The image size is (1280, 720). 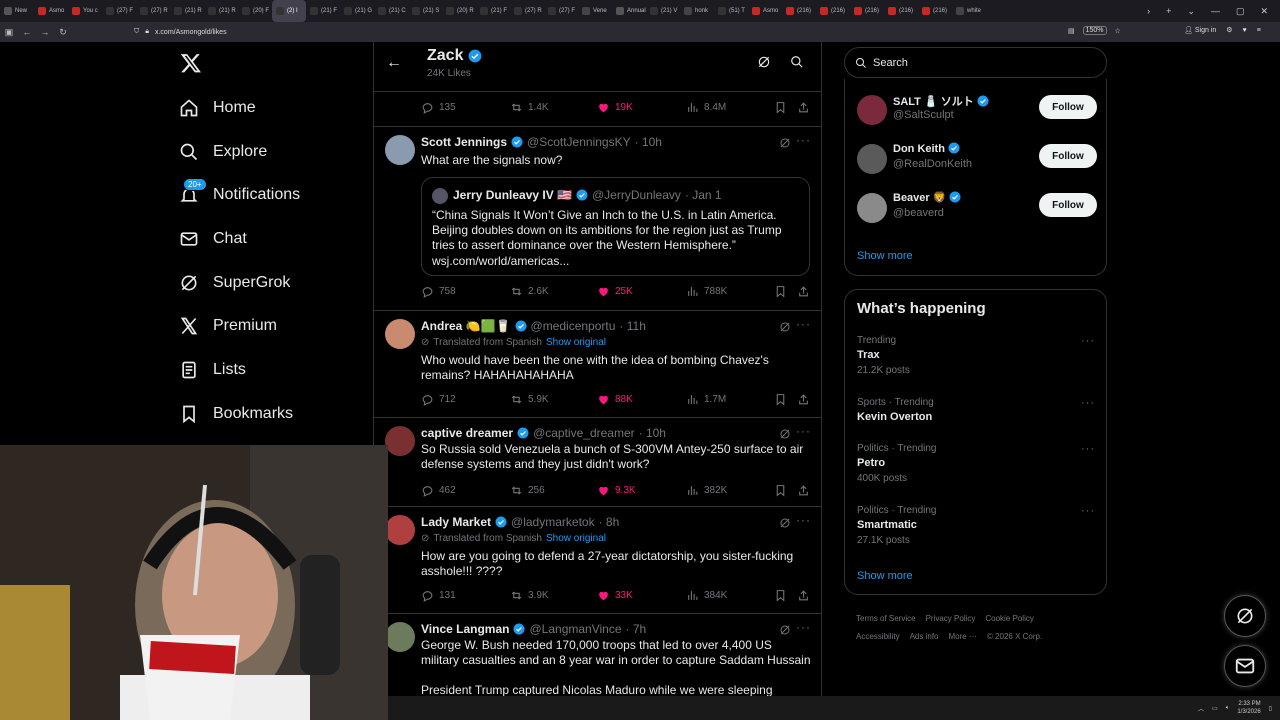 I want to click on nav-item-bookmarks: Bookmarks, so click(x=236, y=414).